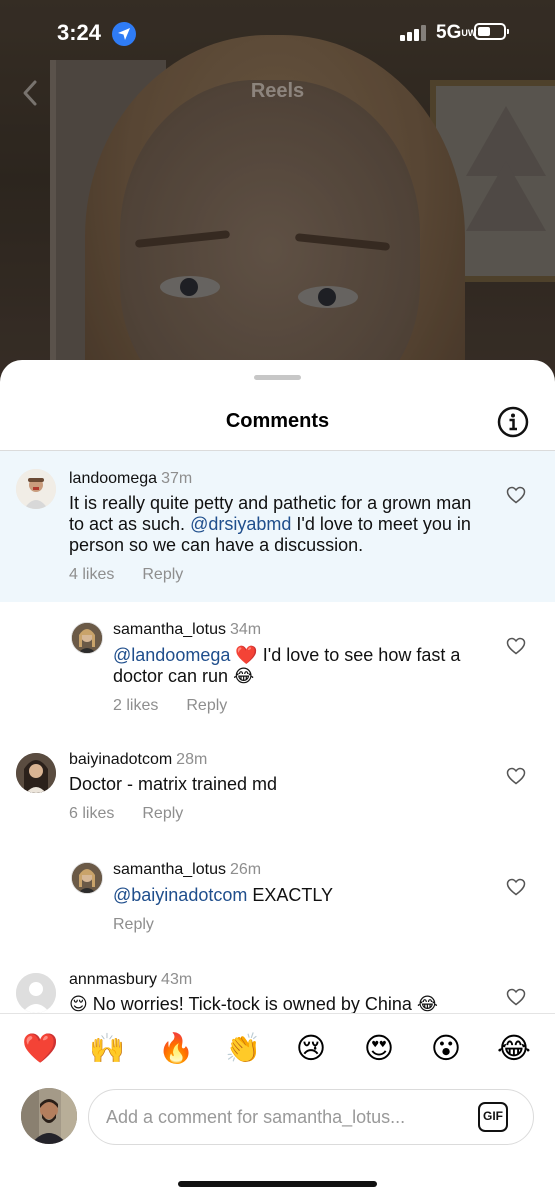  I want to click on comment-username: samantha_lotus 26m, so click(187, 870).